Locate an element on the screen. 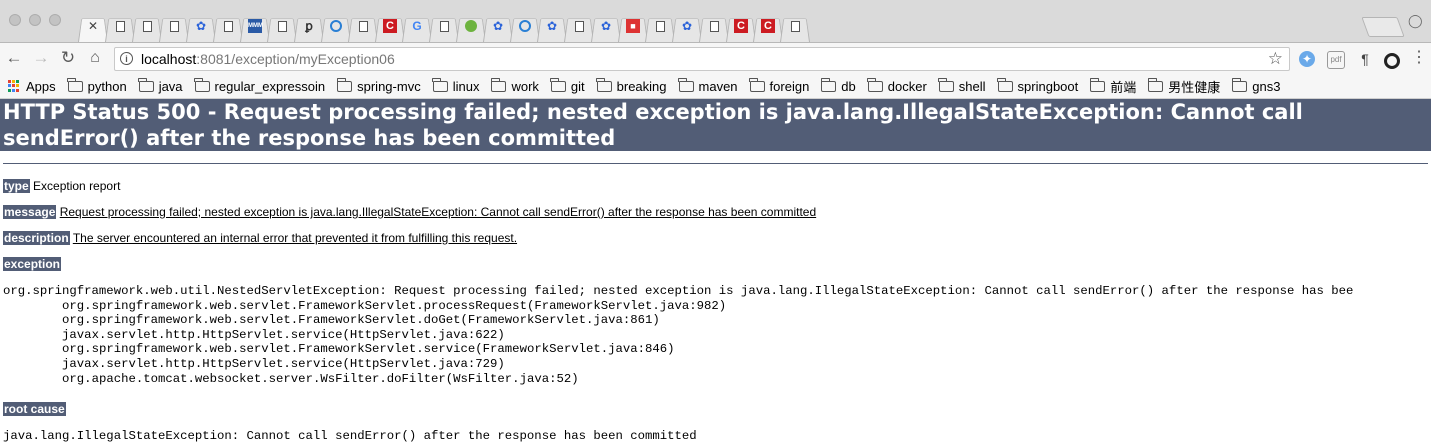 This screenshot has width=1431, height=444. bookmark-folder: work is located at coordinates (514, 85).